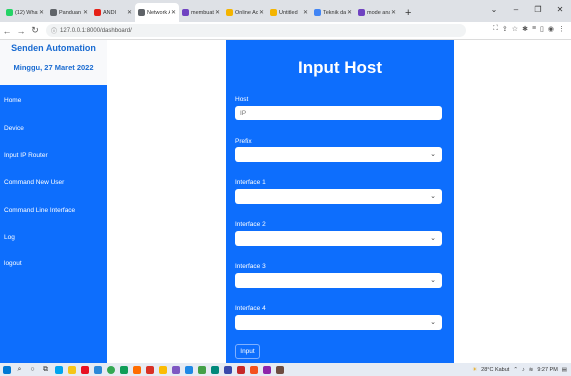 This screenshot has height=376, width=571. What do you see at coordinates (333, 12) in the screenshot?
I see `browser-tab: Teknik da ✕` at bounding box center [333, 12].